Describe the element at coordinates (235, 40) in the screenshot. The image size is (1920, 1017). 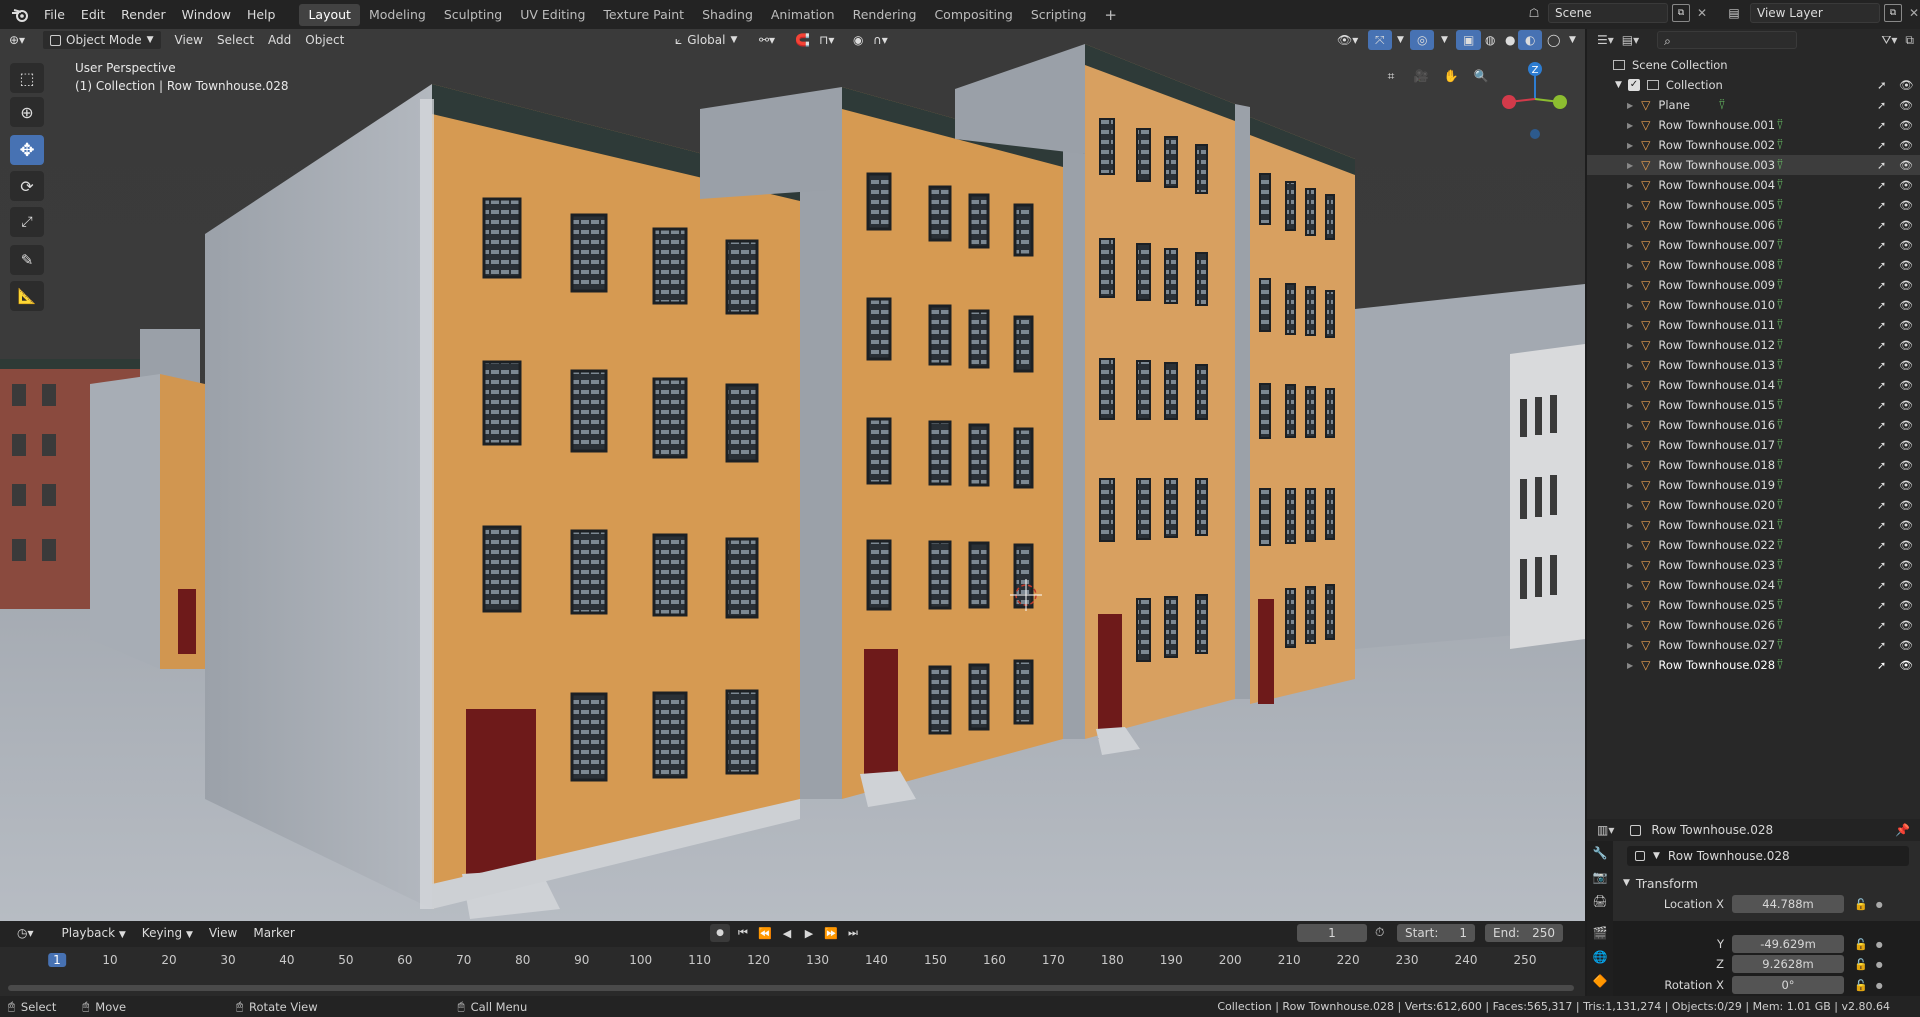
I see `menu-select: Select` at that location.